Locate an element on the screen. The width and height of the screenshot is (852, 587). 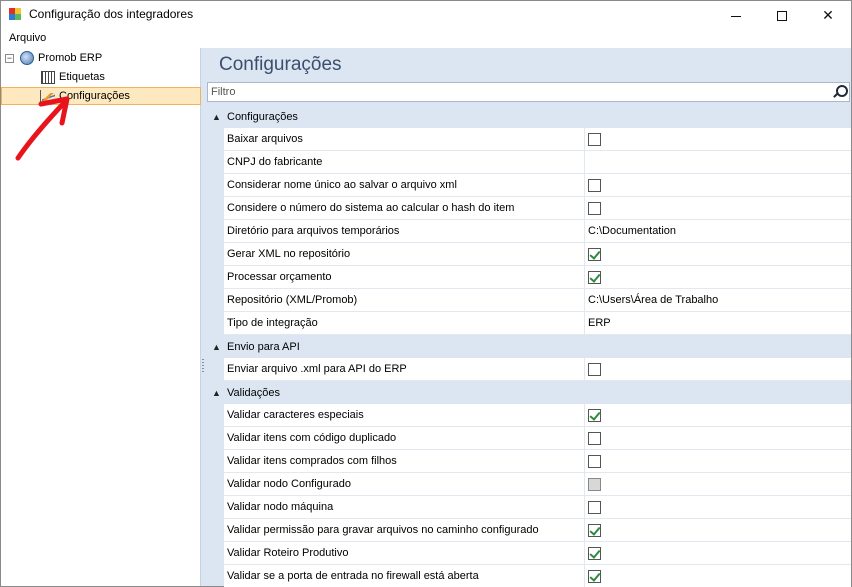
property-value-field: C:\Users\Área de Trabalho is located at coordinates (718, 300).